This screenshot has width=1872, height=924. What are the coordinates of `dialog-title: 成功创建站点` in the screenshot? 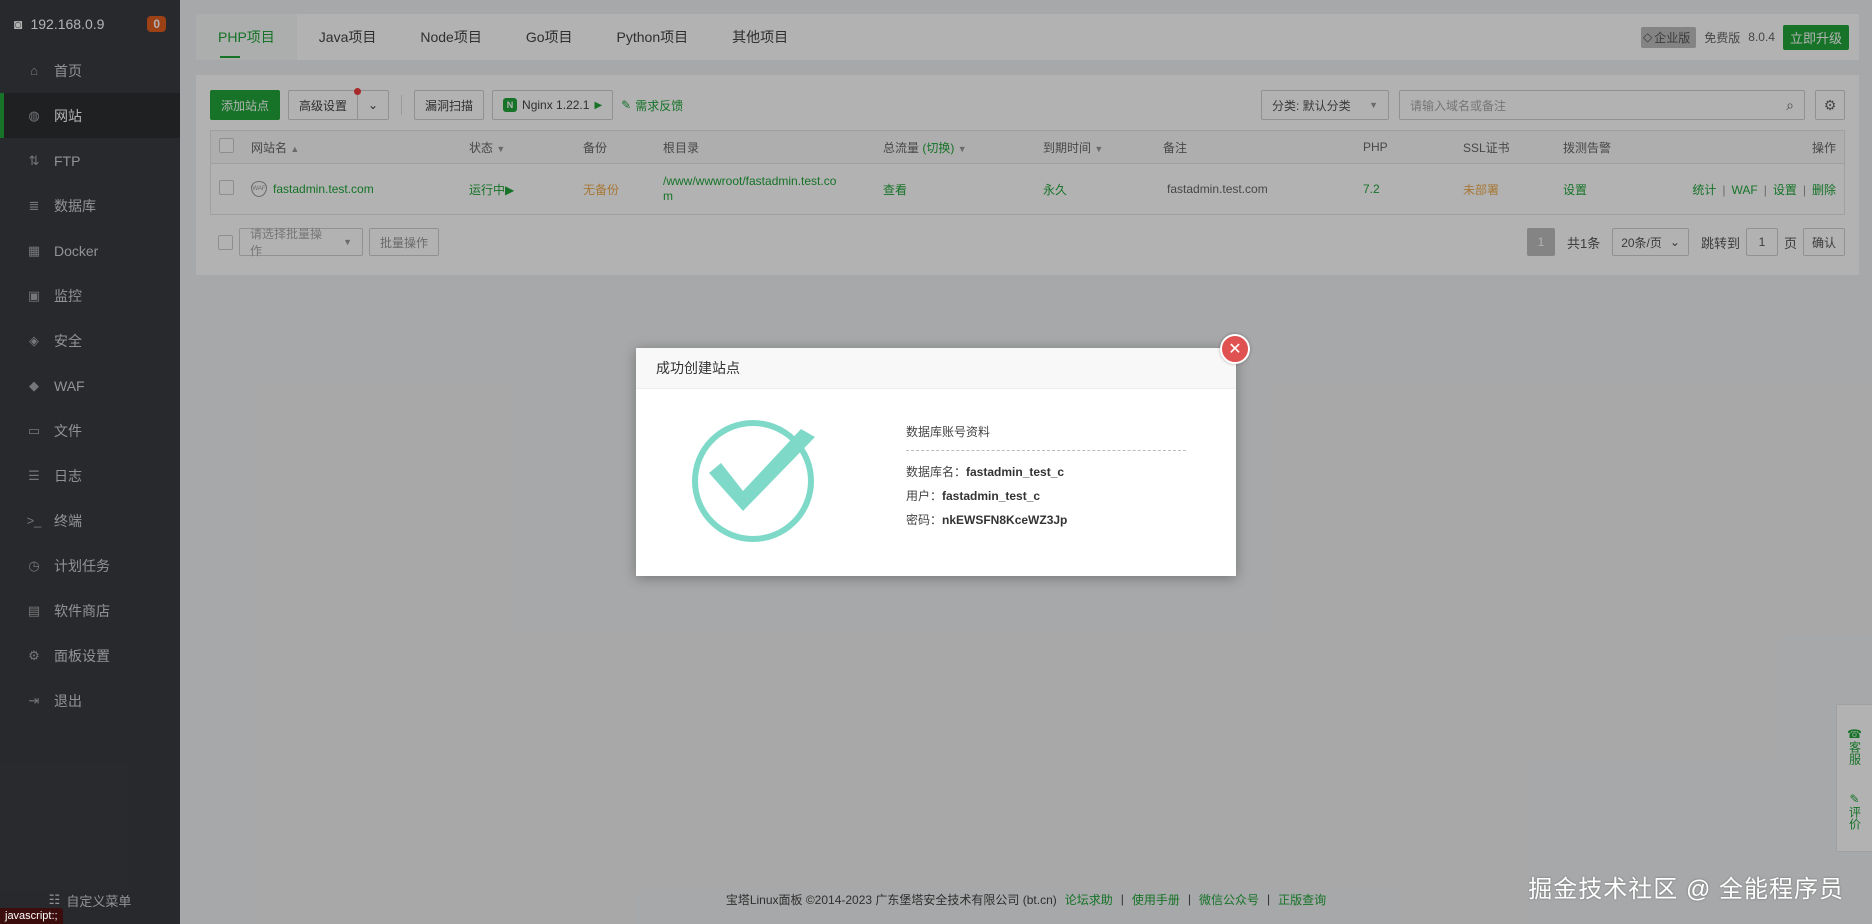 It's located at (936, 368).